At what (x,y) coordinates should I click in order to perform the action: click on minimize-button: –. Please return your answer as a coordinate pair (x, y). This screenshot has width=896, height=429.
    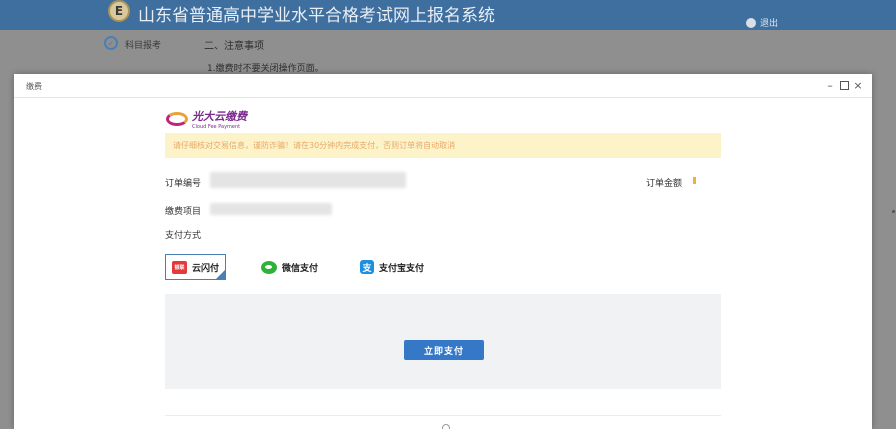
    Looking at the image, I should click on (830, 85).